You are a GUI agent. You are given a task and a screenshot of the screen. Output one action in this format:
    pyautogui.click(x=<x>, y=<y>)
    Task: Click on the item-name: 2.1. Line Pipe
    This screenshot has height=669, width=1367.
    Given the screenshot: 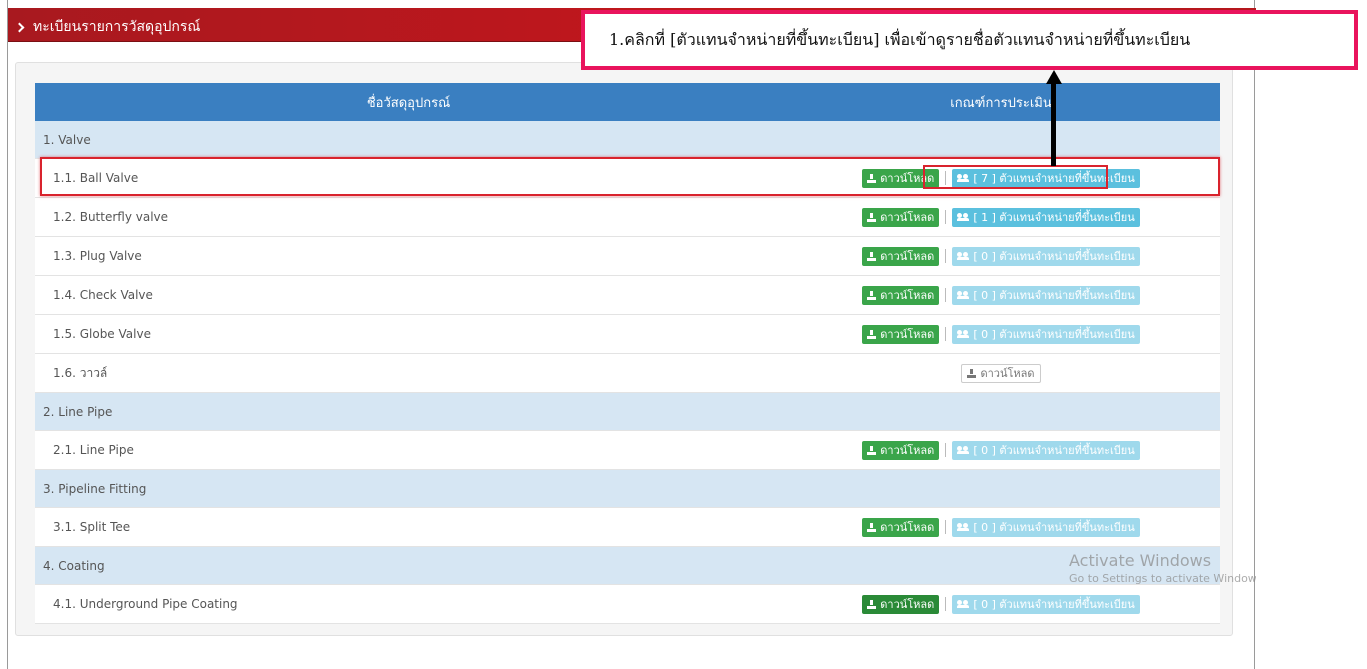 What is the action you would take?
    pyautogui.click(x=93, y=450)
    